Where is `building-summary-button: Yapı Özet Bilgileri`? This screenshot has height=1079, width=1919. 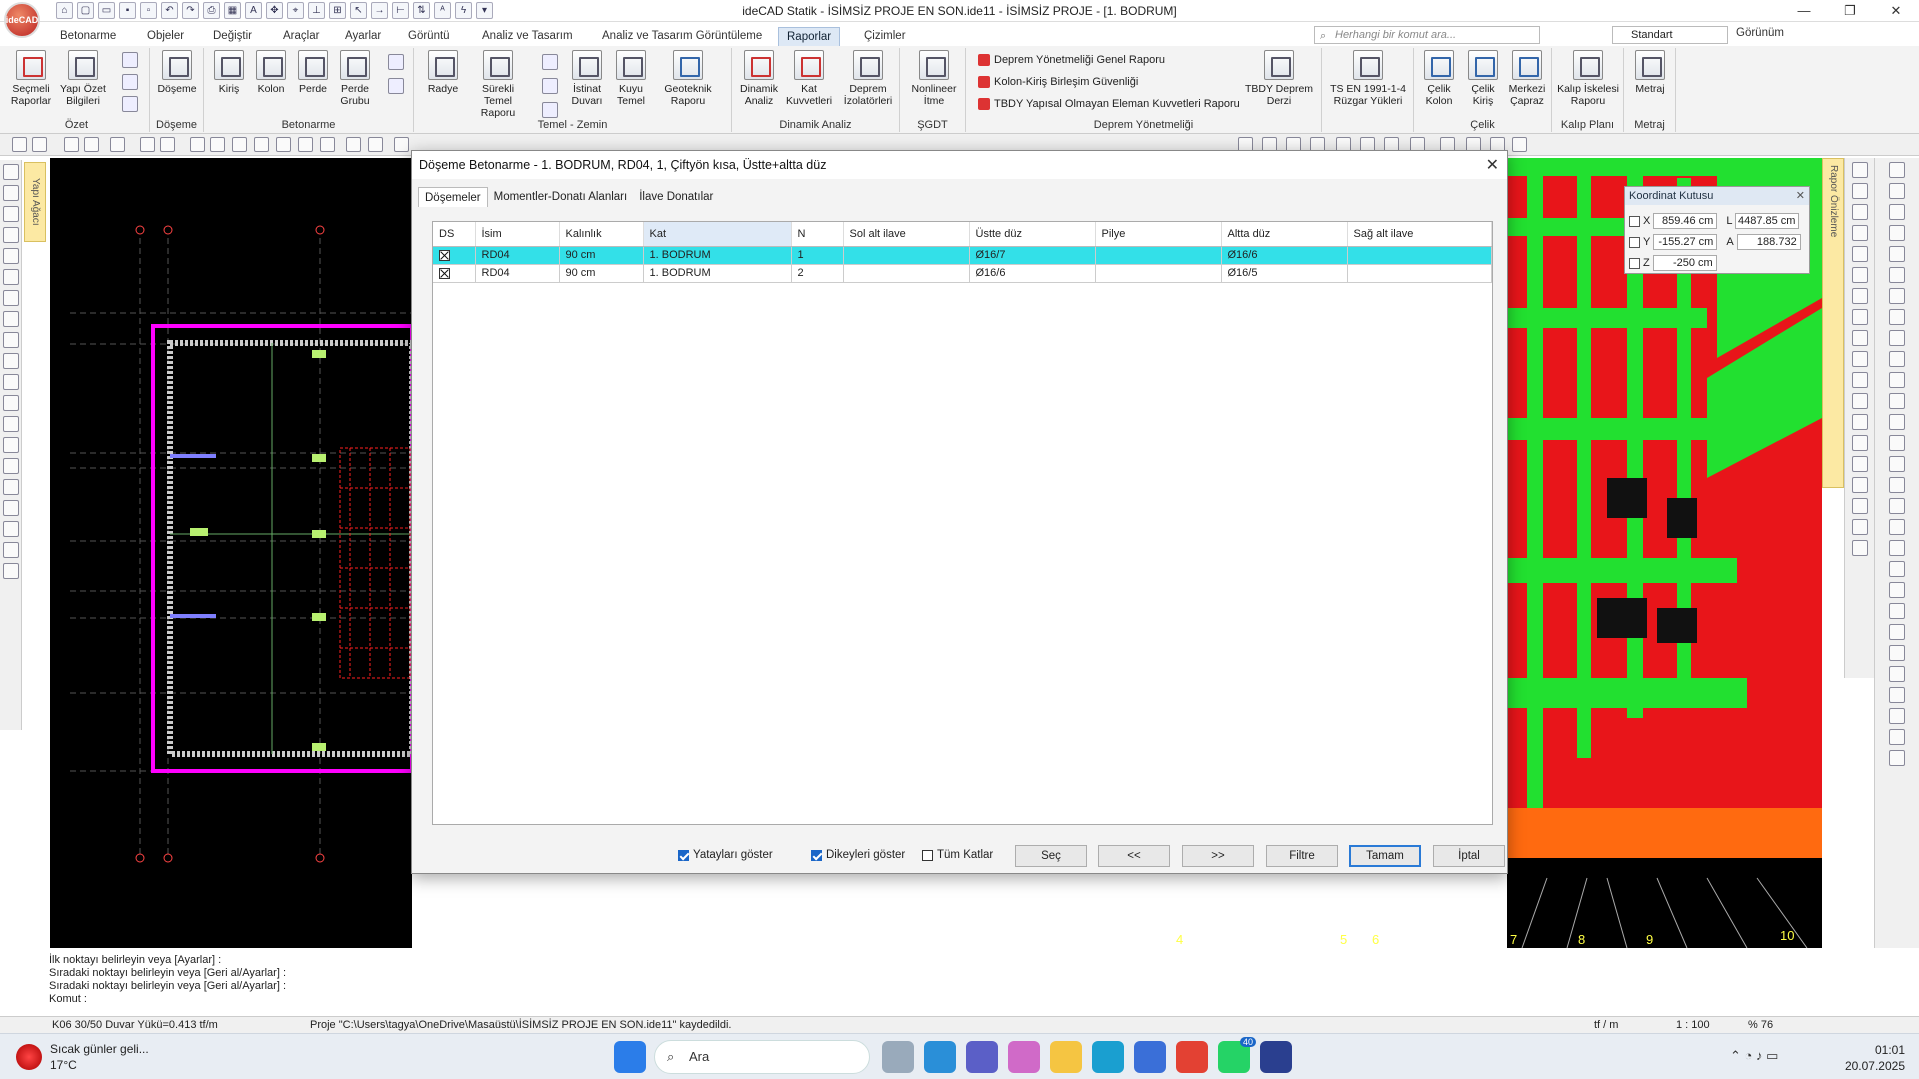
building-summary-button: Yapı Özet Bilgileri is located at coordinates (83, 78).